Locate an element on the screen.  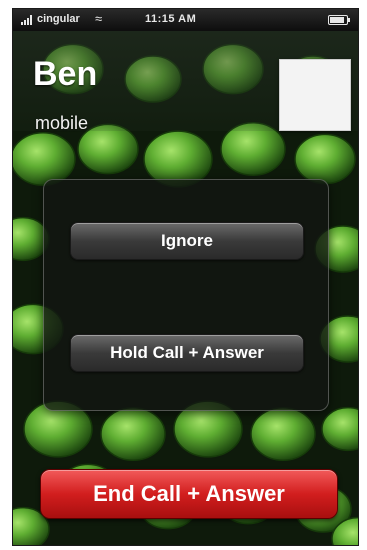
signal-bars-icon is located at coordinates (28, 20).